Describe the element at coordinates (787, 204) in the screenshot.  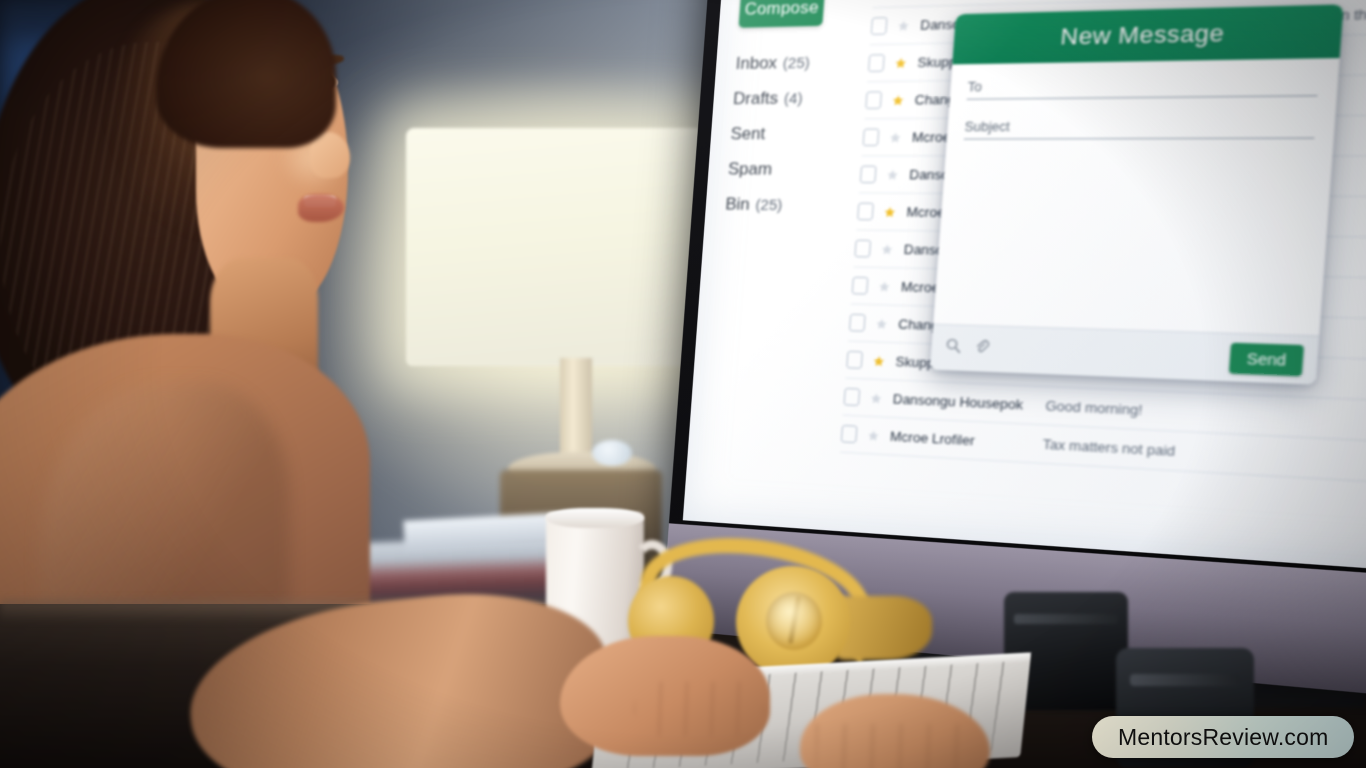
I see `sidebar-item-bin: Bin (25)` at that location.